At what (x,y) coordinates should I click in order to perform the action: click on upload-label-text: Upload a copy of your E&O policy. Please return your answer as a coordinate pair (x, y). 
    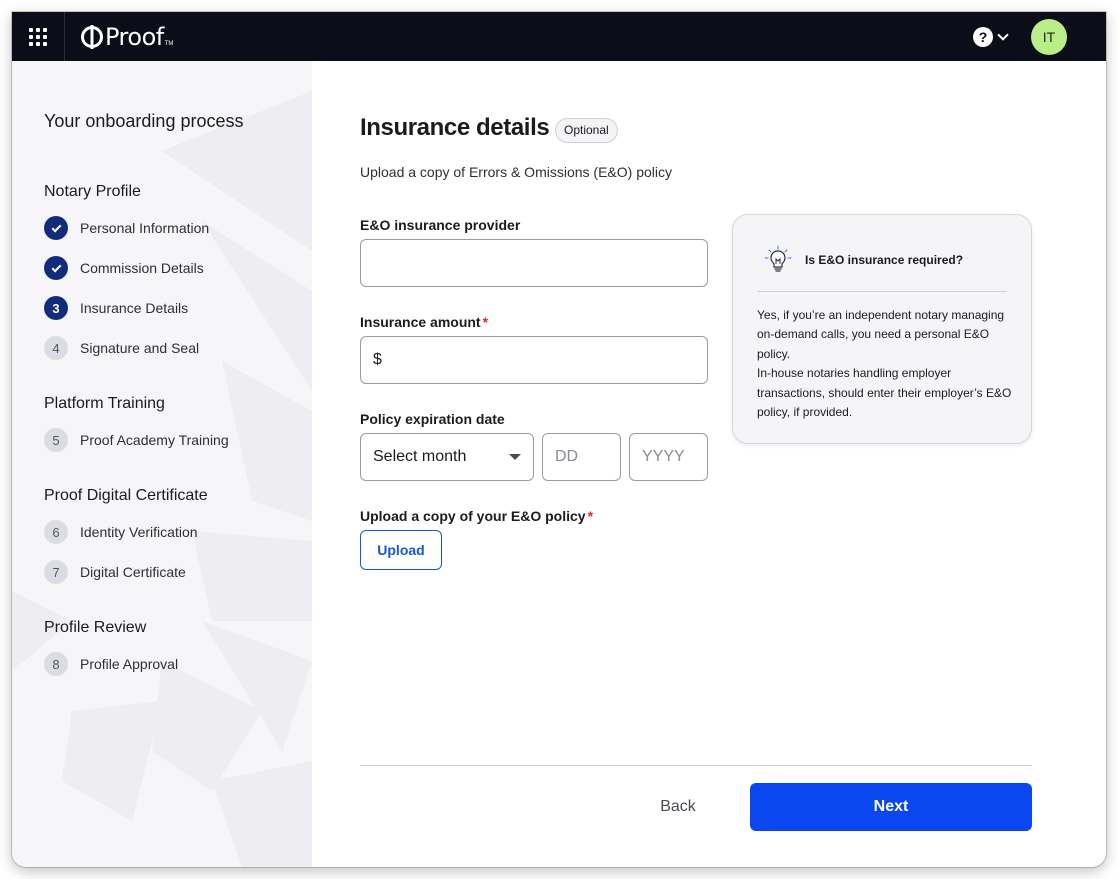
    Looking at the image, I should click on (473, 516).